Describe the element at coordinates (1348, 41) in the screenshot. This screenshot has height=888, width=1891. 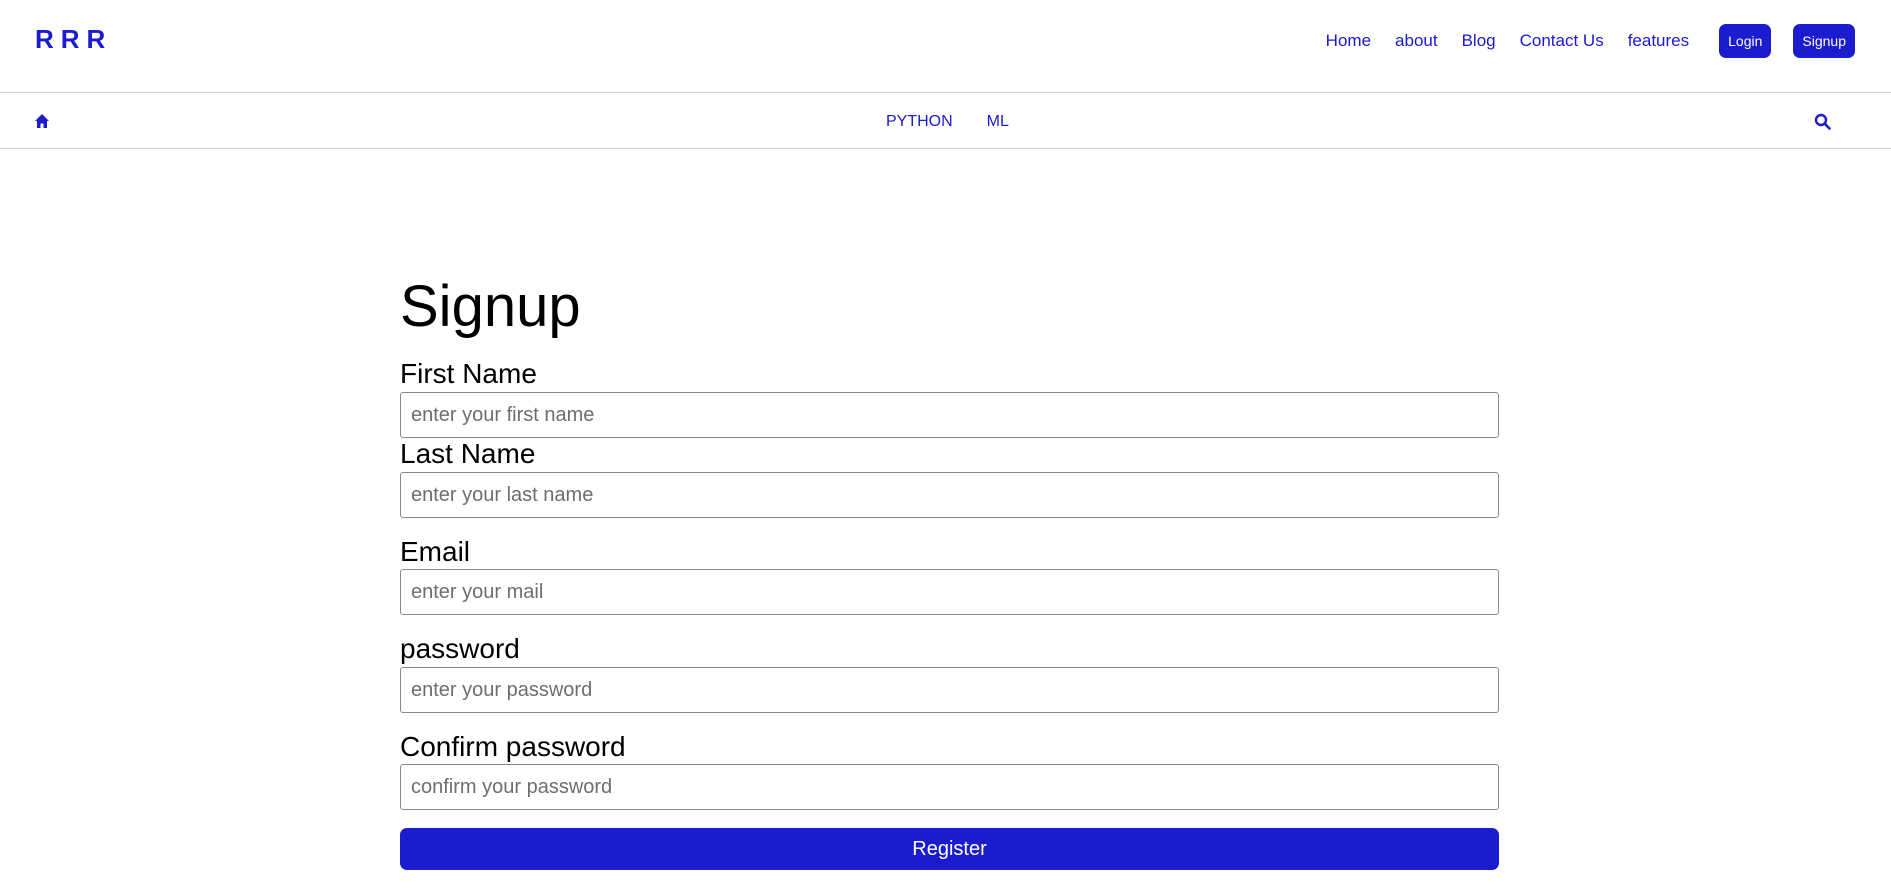
I see `nav-link-home: Home` at that location.